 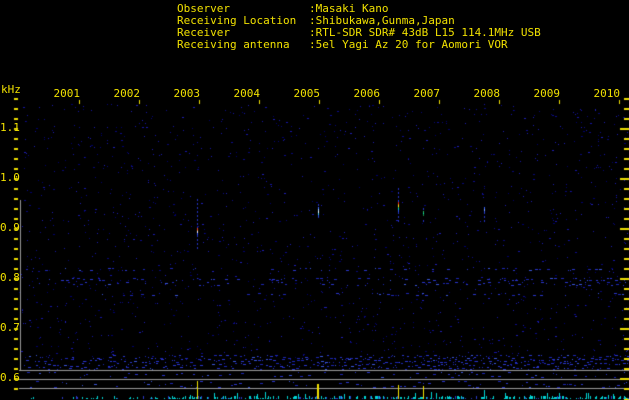 What do you see at coordinates (247, 93) in the screenshot?
I see `x-tick-label: 2004` at bounding box center [247, 93].